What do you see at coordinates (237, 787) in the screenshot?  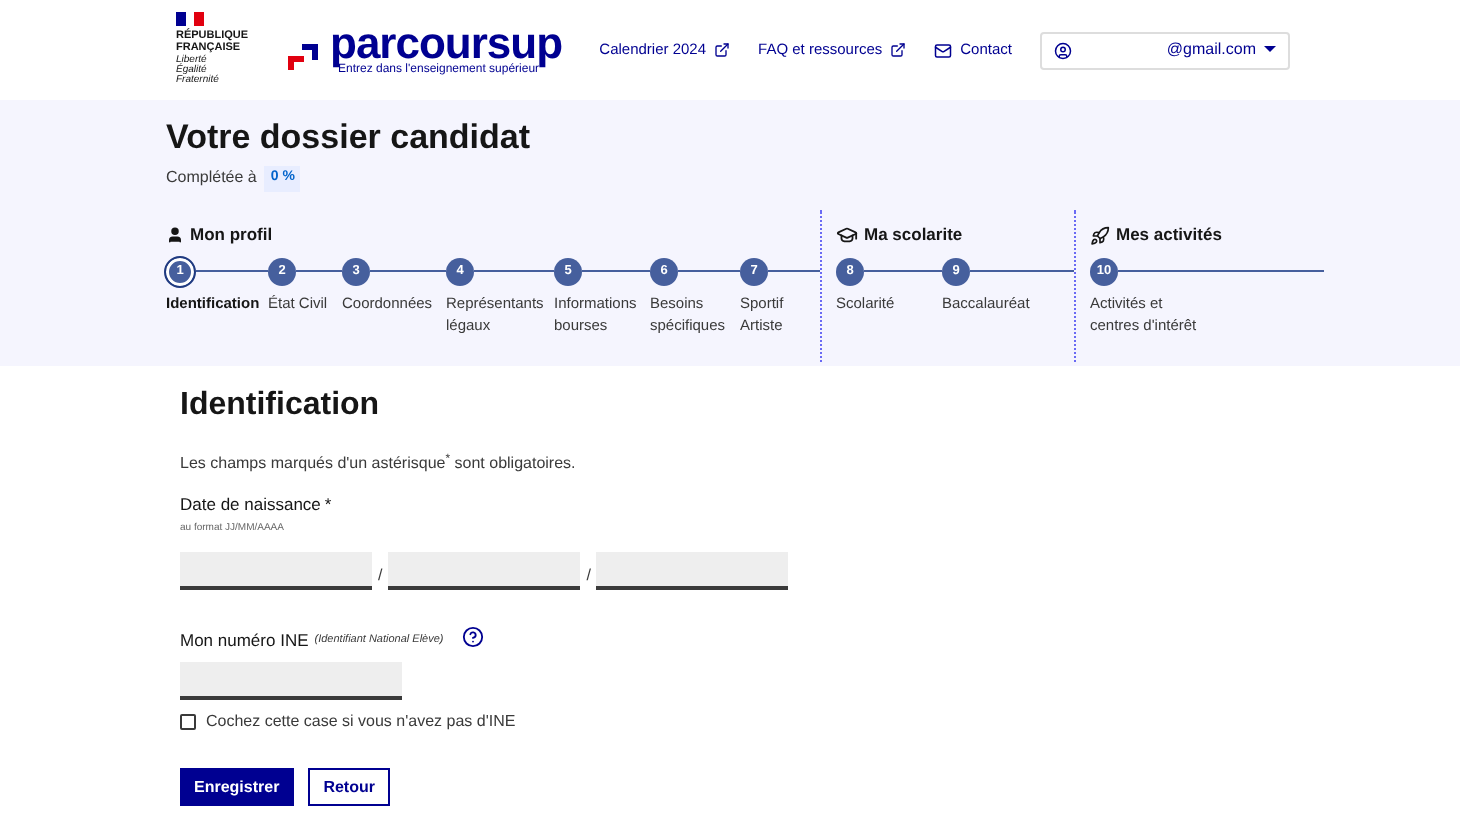 I see `save-button: Enregistrer` at bounding box center [237, 787].